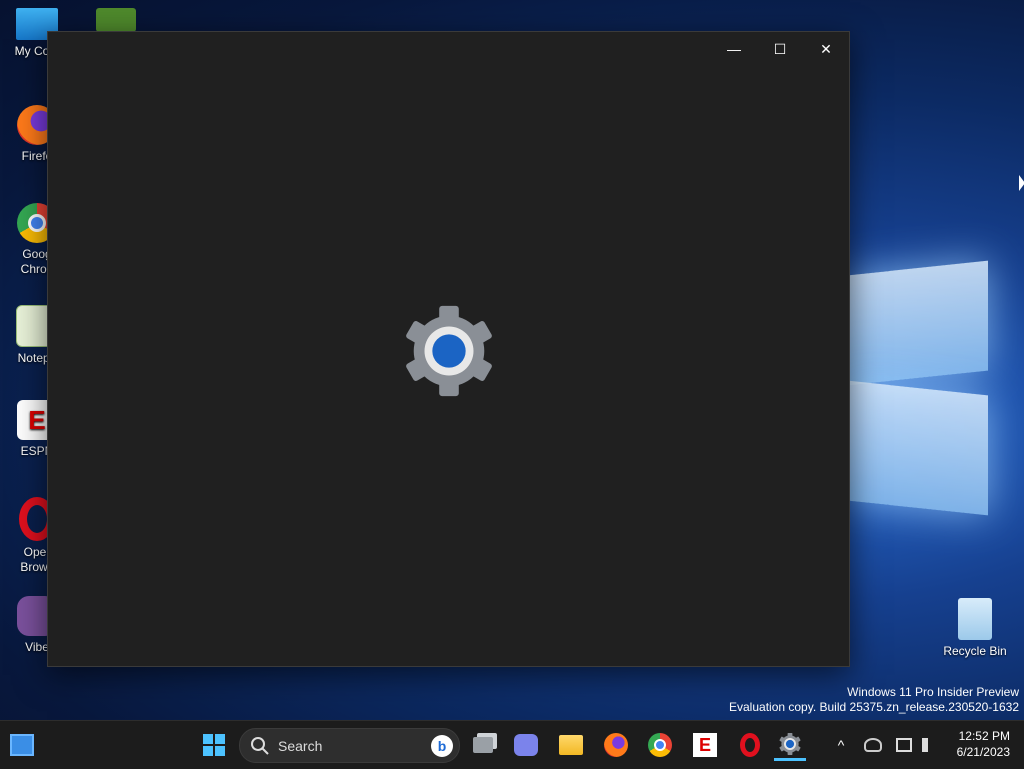 The height and width of the screenshot is (769, 1024). Describe the element at coordinates (885, 745) in the screenshot. I see `system-tray: ^` at that location.